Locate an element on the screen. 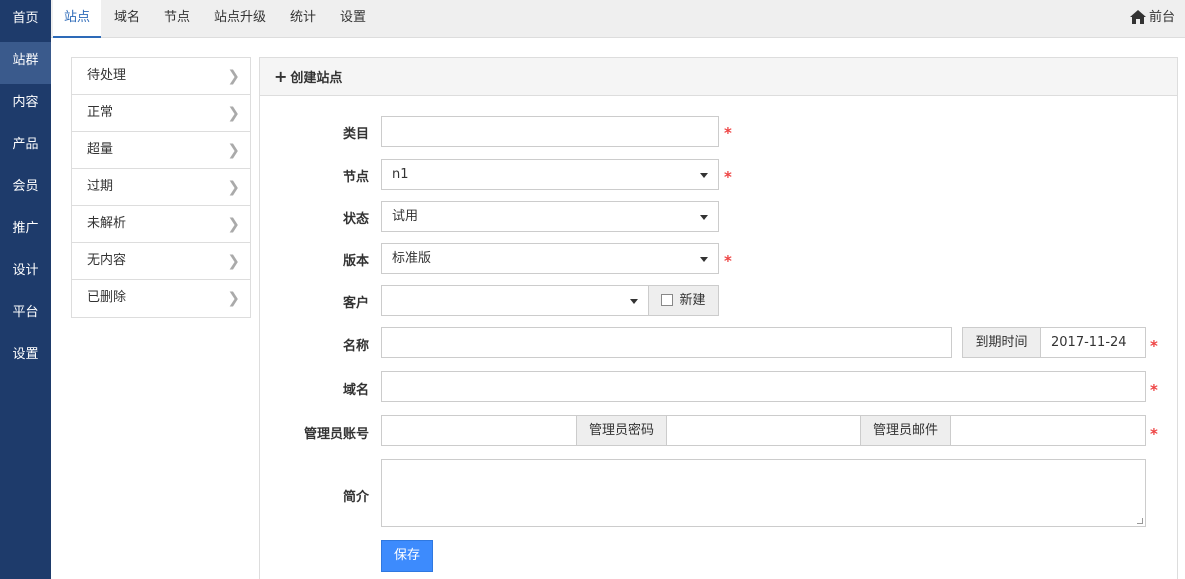  status-selected-value: 试用 is located at coordinates (405, 216).